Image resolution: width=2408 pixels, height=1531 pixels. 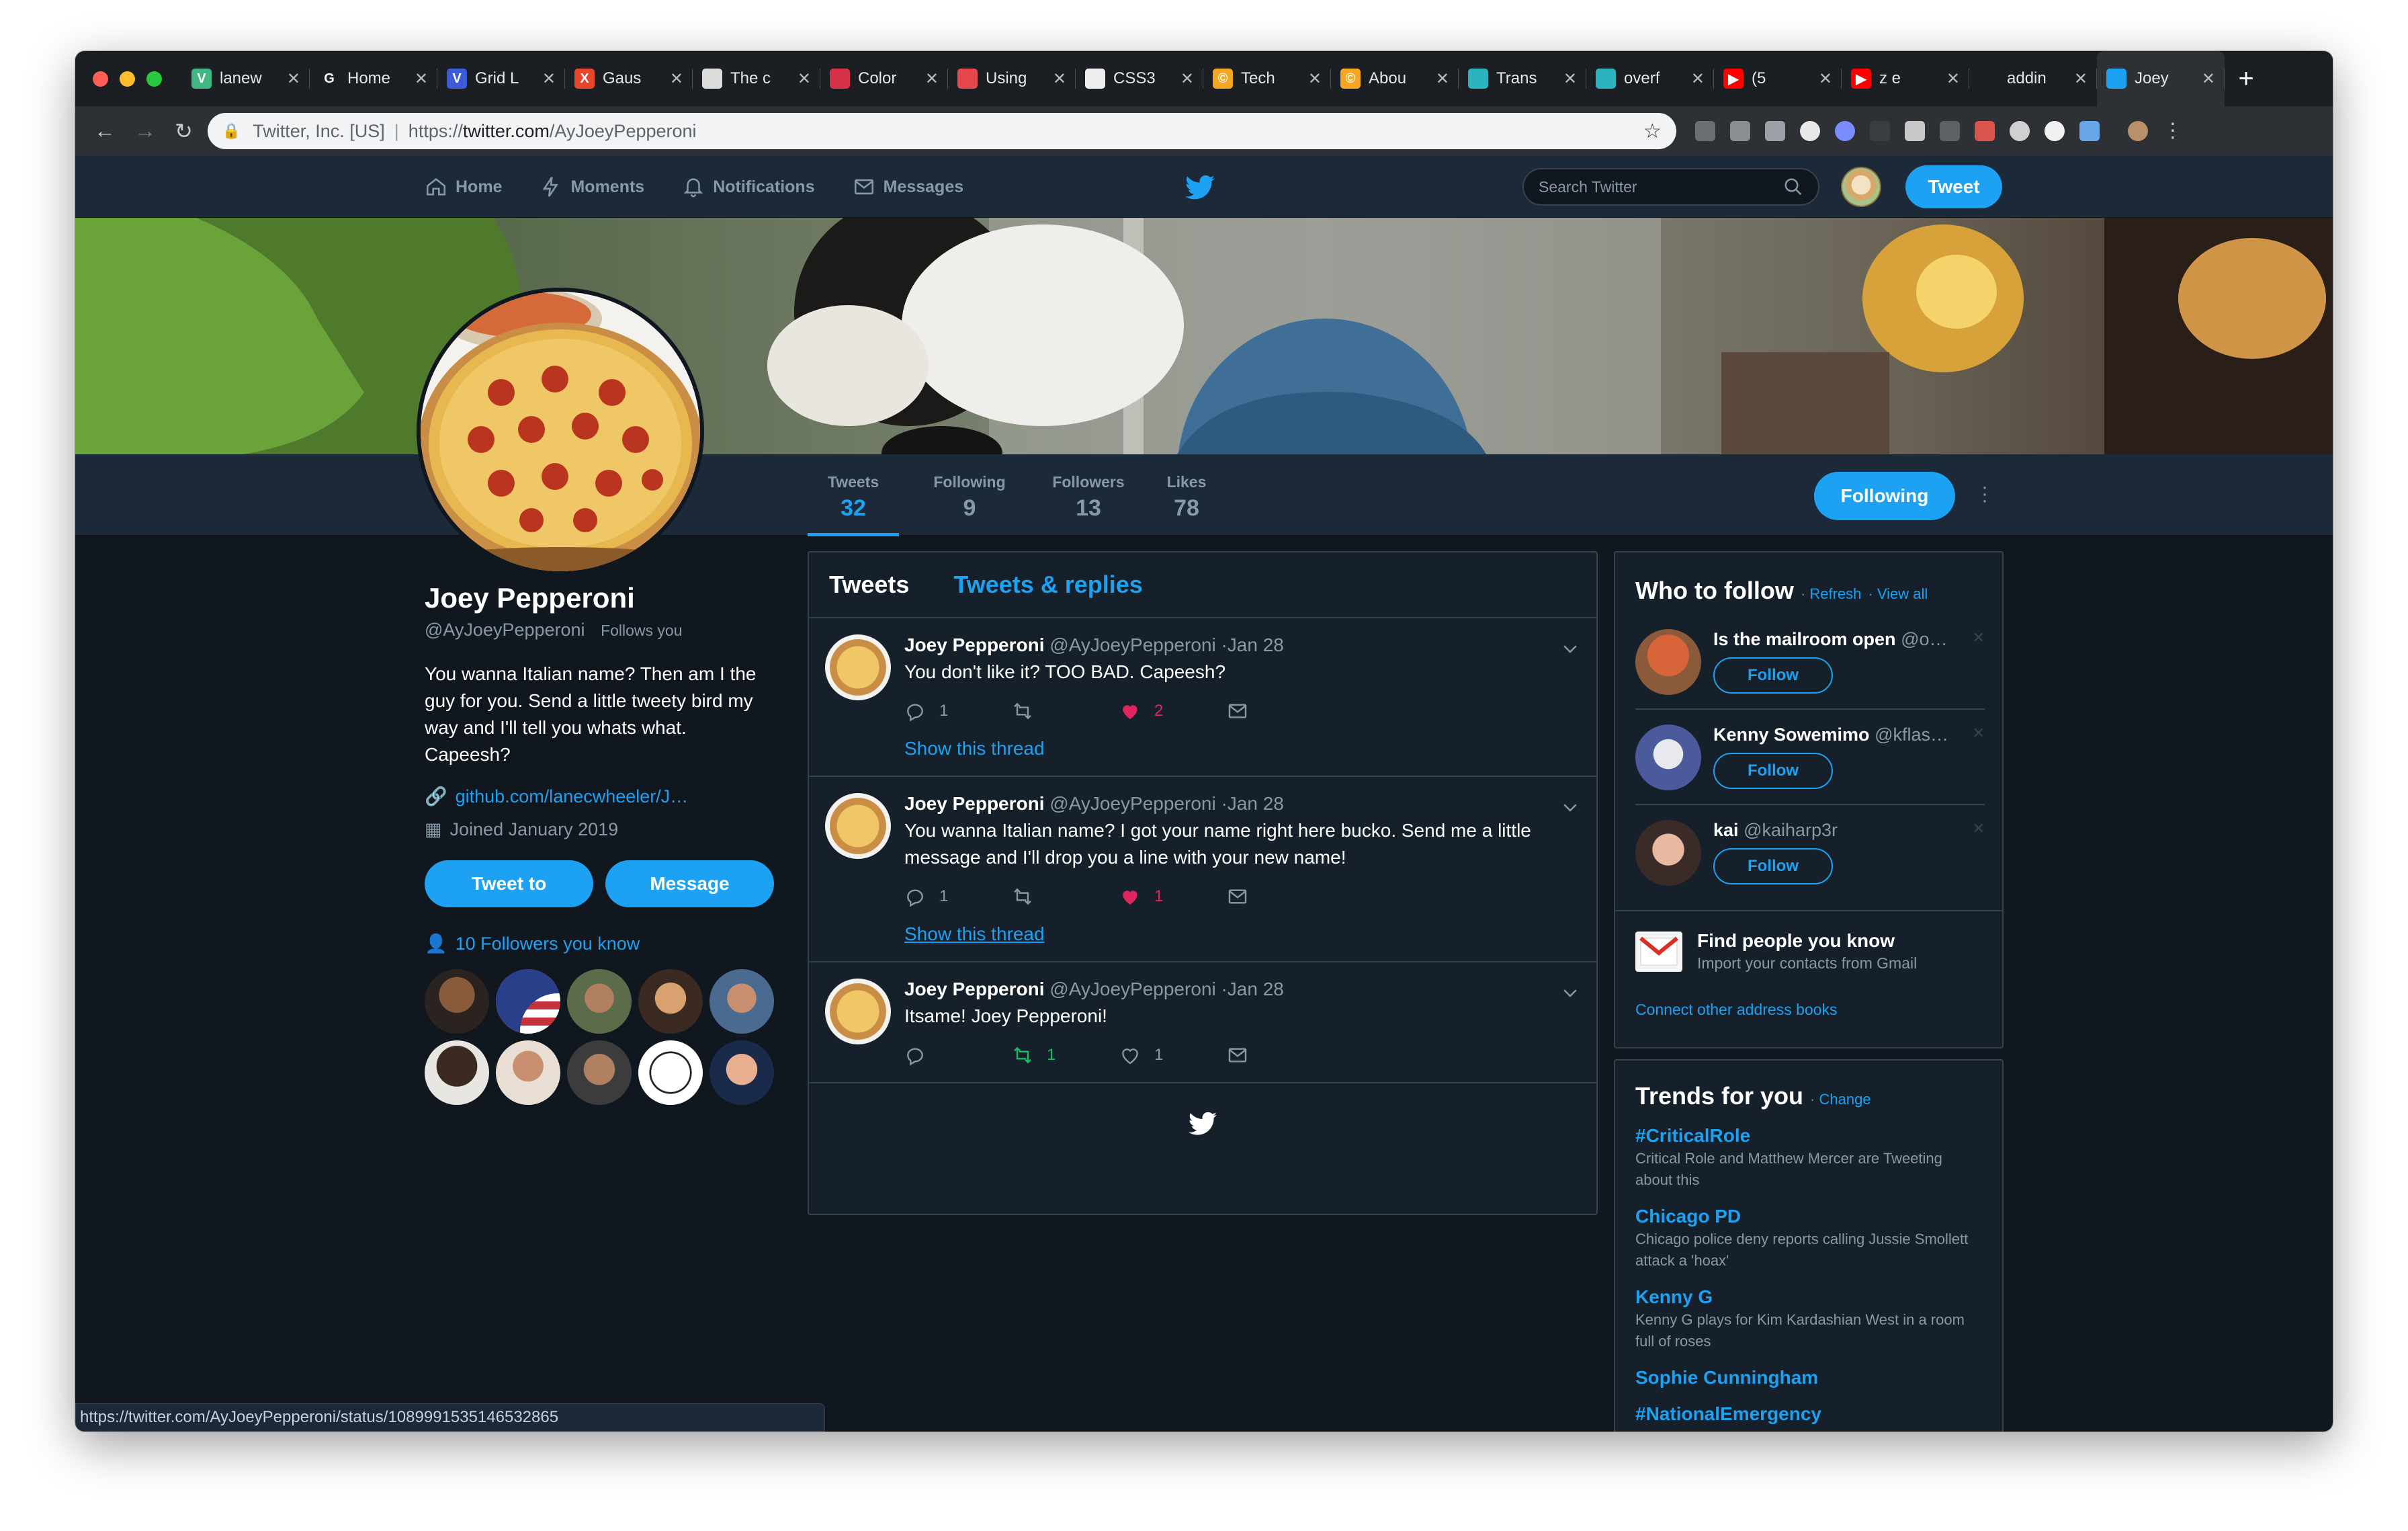 I want to click on browser-tab: Using ✕, so click(x=1012, y=78).